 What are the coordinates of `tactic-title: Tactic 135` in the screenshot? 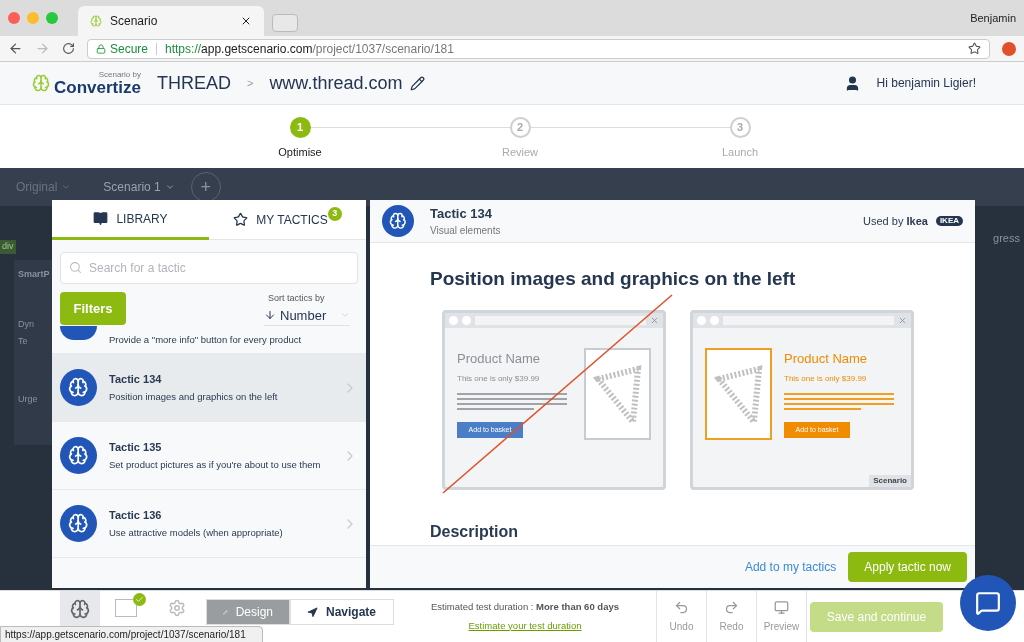 It's located at (136, 447).